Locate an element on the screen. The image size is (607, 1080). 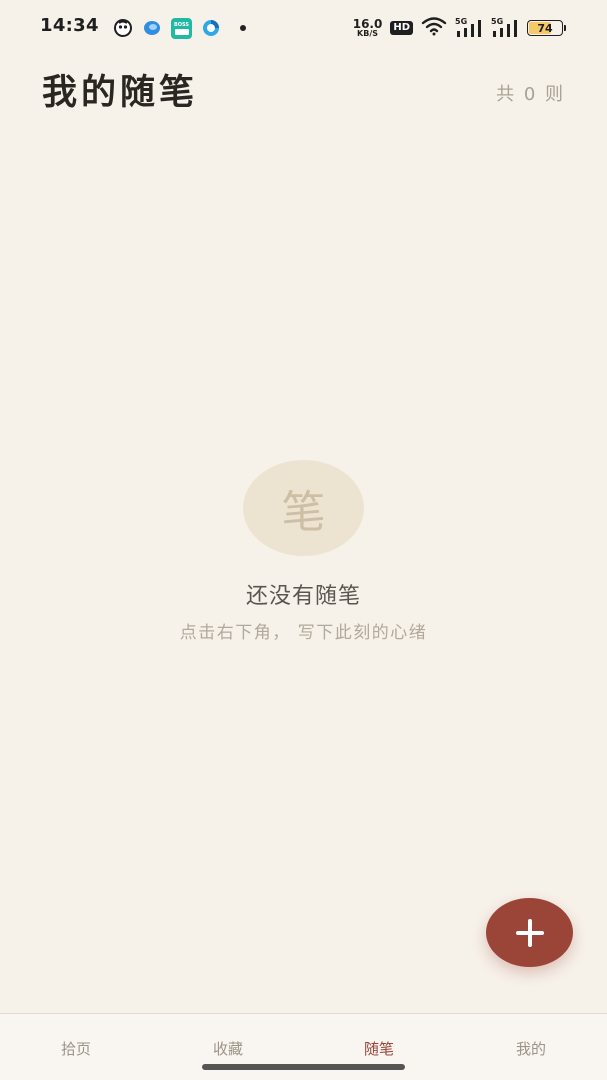
plus-icon is located at coordinates (529, 932).